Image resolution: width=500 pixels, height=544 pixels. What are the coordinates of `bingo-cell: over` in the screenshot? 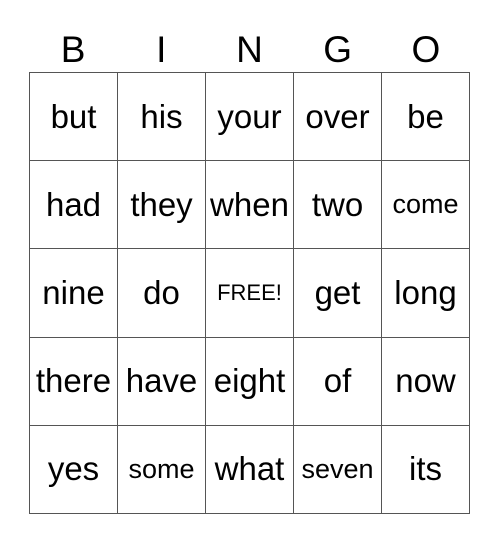 It's located at (337, 116).